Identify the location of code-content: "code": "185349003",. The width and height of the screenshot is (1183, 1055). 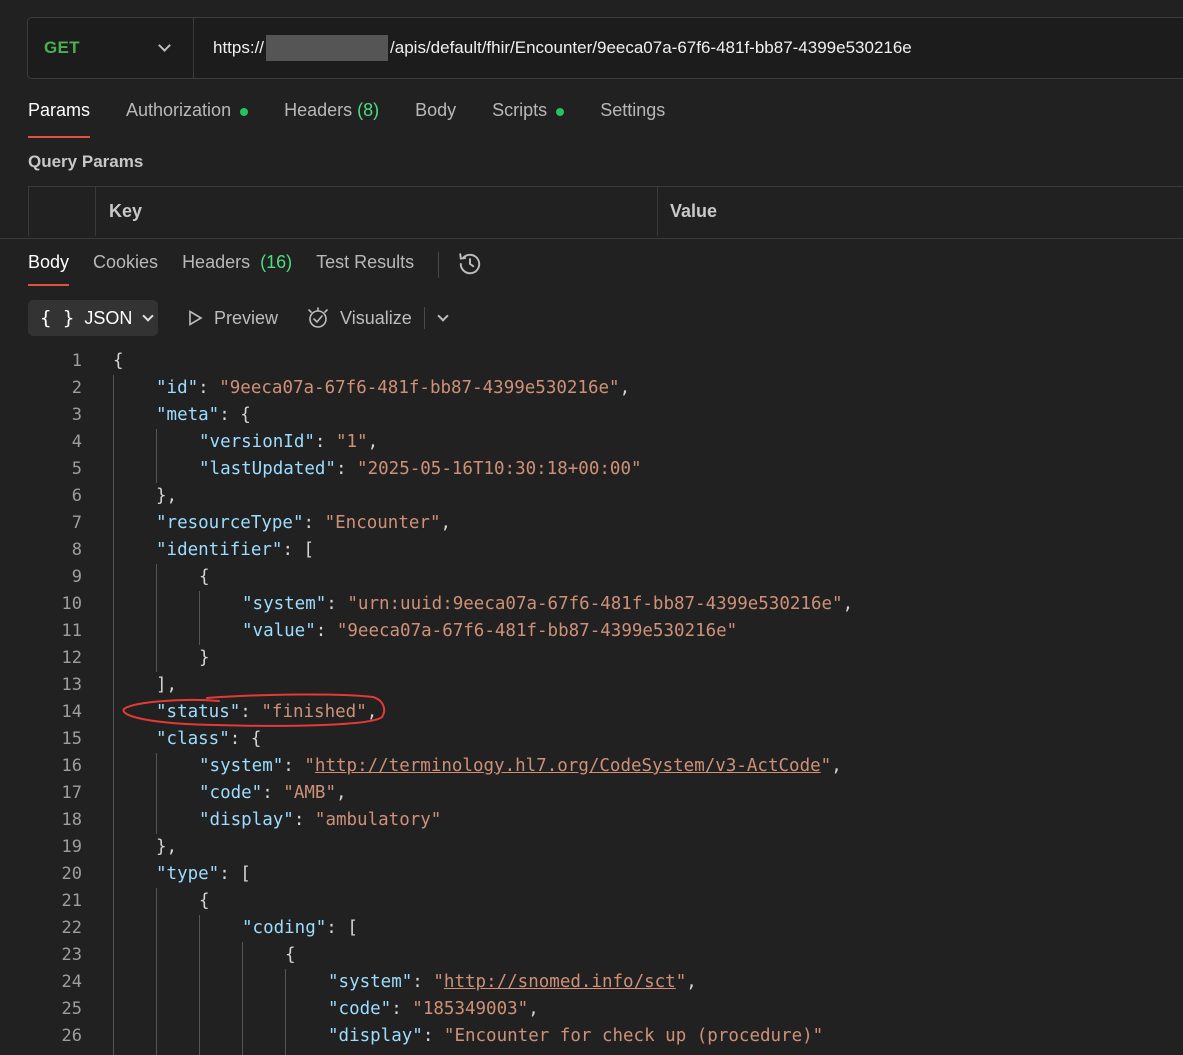
(326, 1009).